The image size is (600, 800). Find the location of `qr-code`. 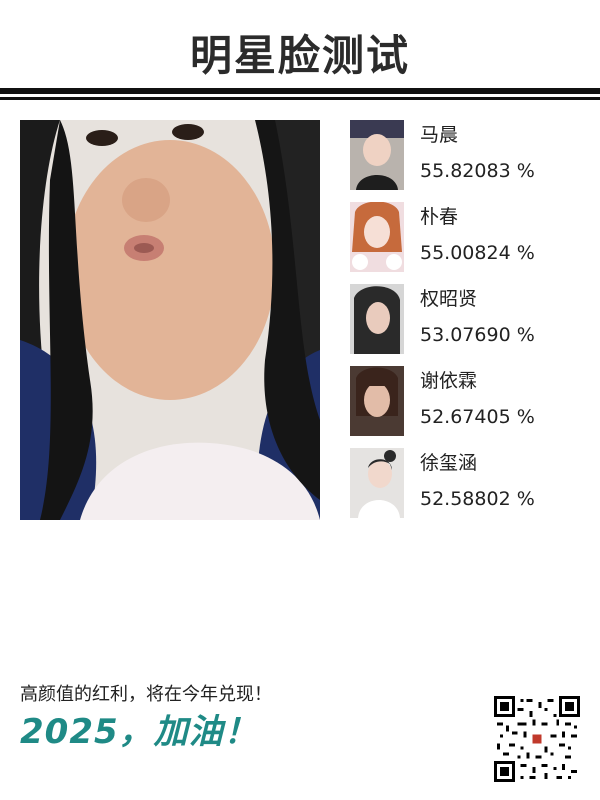

qr-code is located at coordinates (537, 739).